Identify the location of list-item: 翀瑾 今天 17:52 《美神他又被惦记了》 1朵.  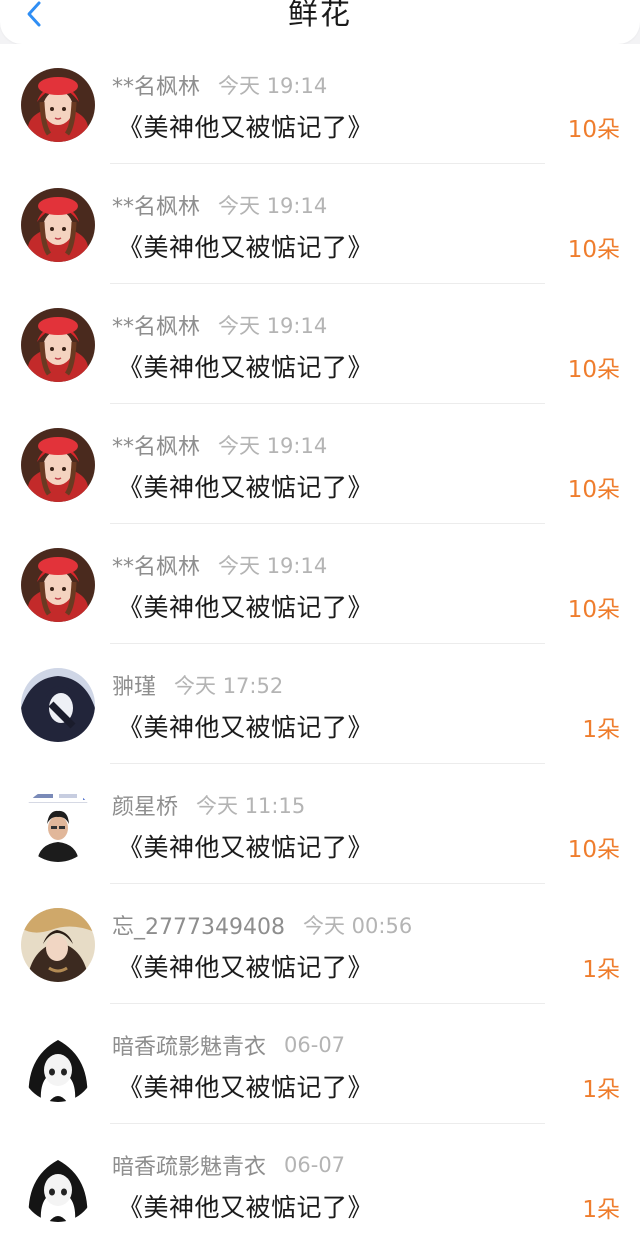
(320, 704).